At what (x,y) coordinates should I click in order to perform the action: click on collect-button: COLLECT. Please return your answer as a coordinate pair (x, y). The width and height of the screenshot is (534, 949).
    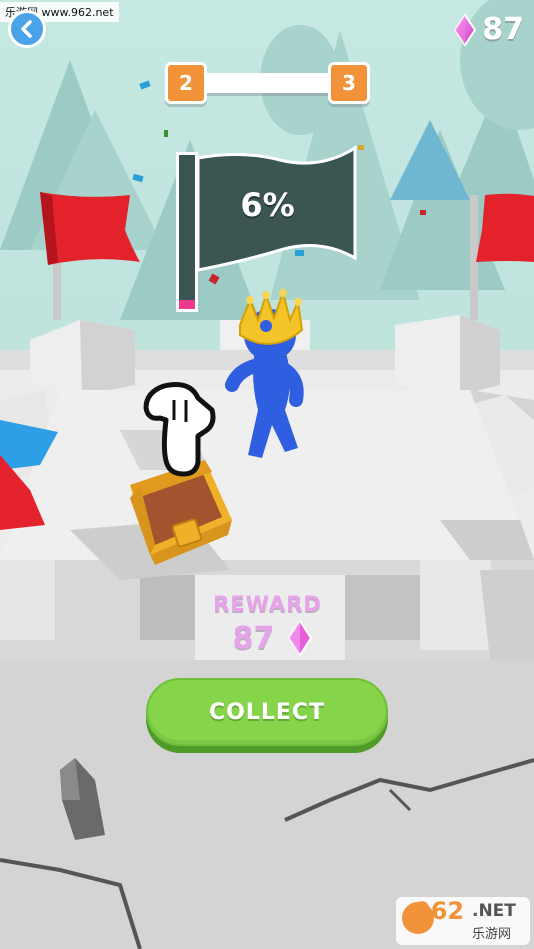
    Looking at the image, I should click on (267, 712).